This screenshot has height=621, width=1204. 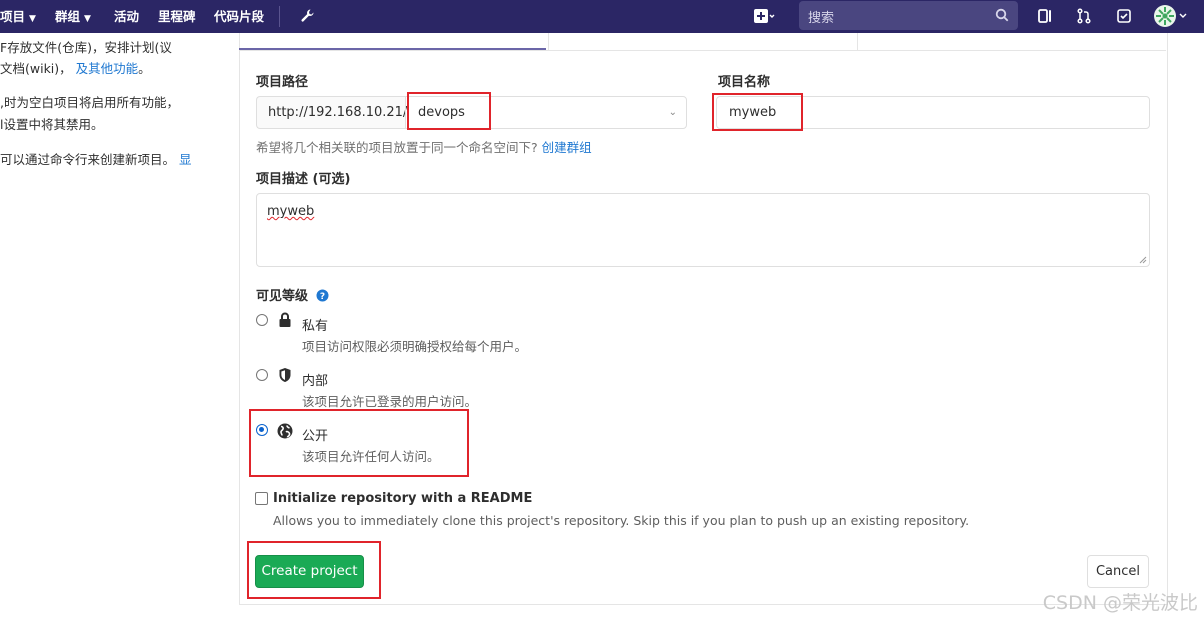 What do you see at coordinates (392, 41) in the screenshot?
I see `tab-blank-project` at bounding box center [392, 41].